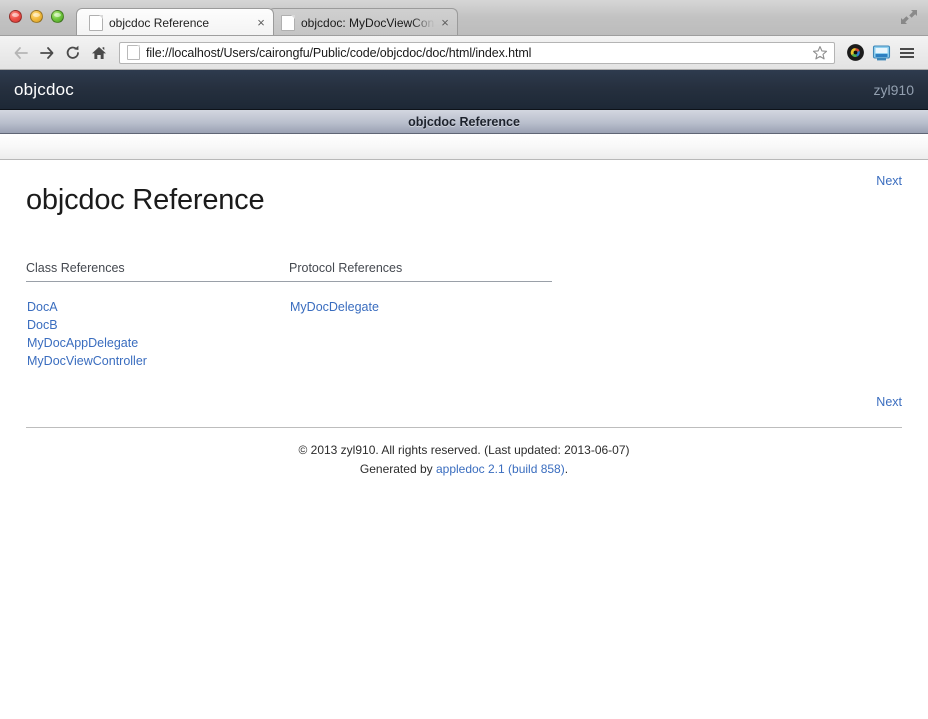 The height and width of the screenshot is (719, 928). What do you see at coordinates (157, 271) in the screenshot?
I see `column-header-class-references: Class References` at bounding box center [157, 271].